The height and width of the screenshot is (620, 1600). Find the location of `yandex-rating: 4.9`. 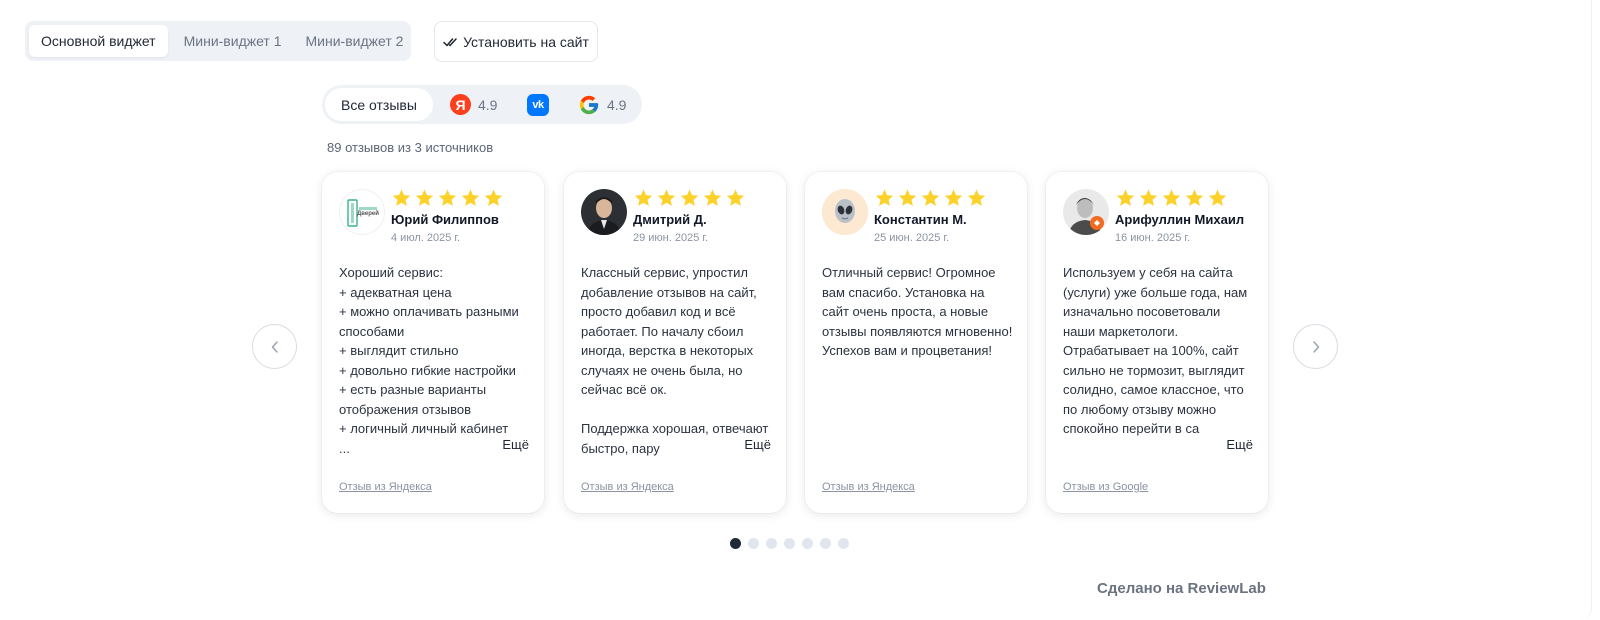

yandex-rating: 4.9 is located at coordinates (488, 104).